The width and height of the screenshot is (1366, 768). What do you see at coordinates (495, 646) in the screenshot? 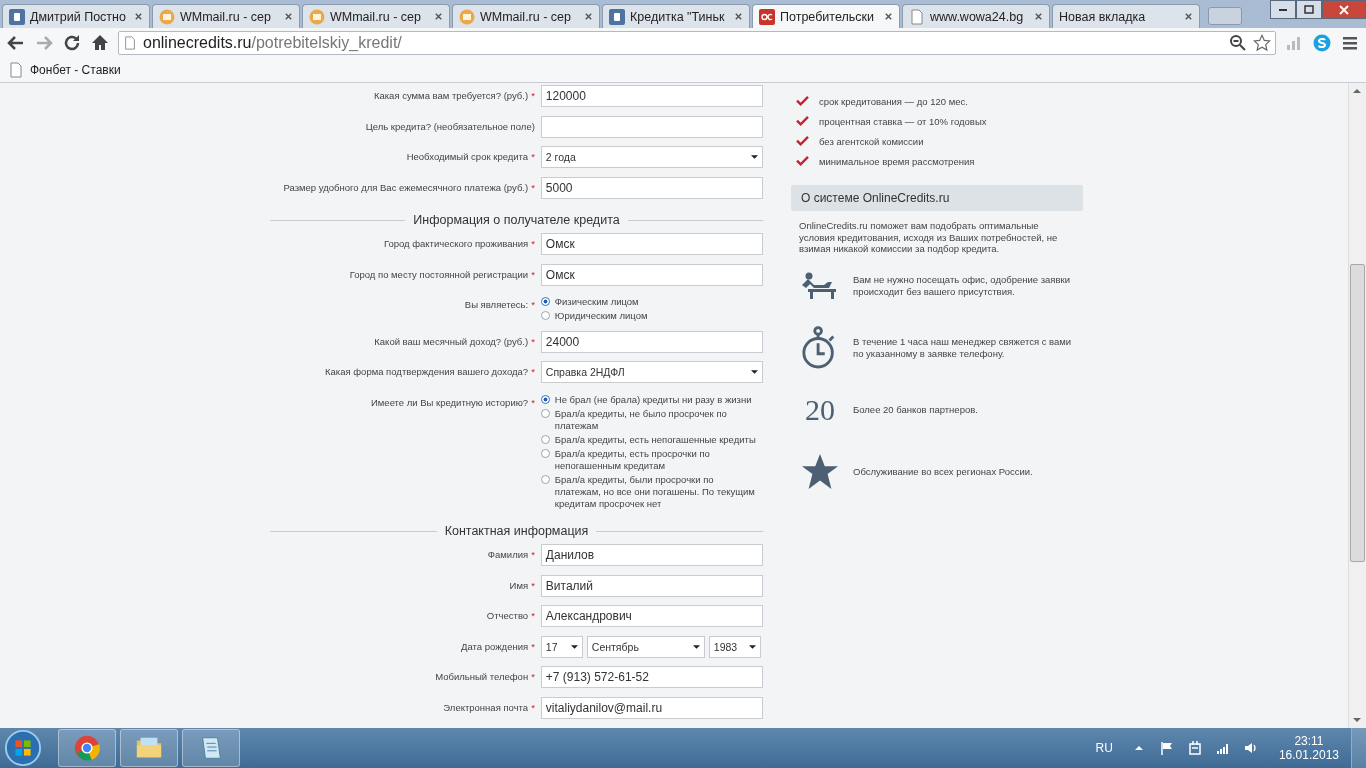
I see `field-label: Дата рождения` at bounding box center [495, 646].